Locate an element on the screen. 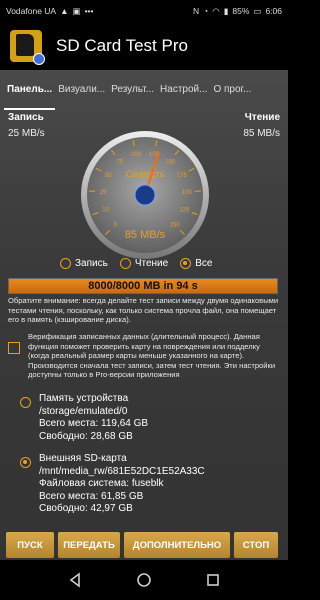 The width and height of the screenshot is (320, 600). more-dots-icon: ••• is located at coordinates (89, 11).